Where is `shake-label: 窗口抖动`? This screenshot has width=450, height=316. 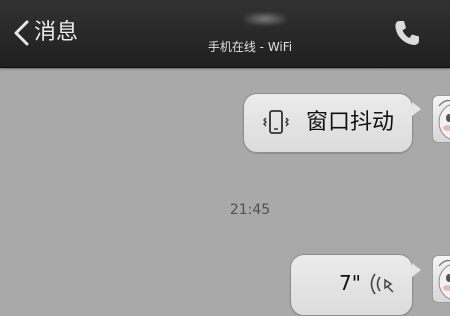 shake-label: 窗口抖动 is located at coordinates (350, 122).